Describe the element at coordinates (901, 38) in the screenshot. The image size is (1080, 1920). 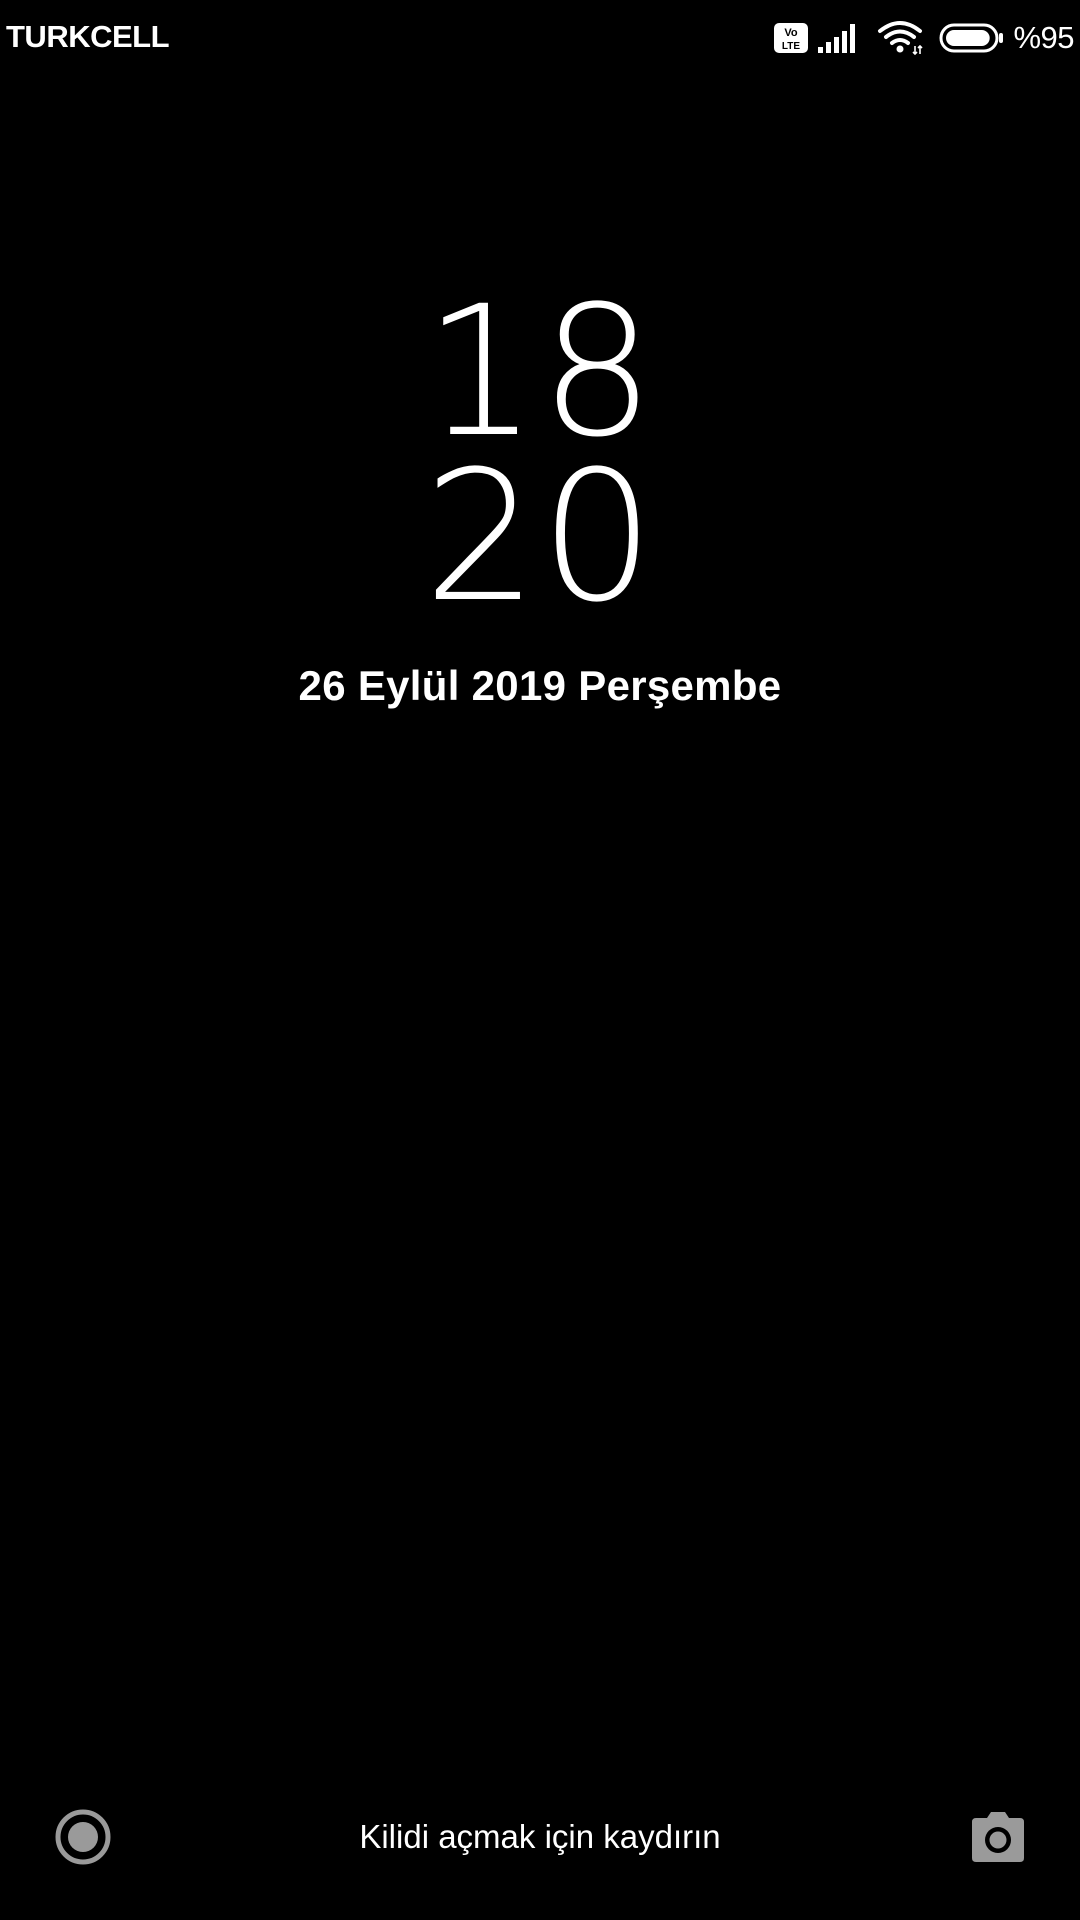
I see `wifi-icon` at that location.